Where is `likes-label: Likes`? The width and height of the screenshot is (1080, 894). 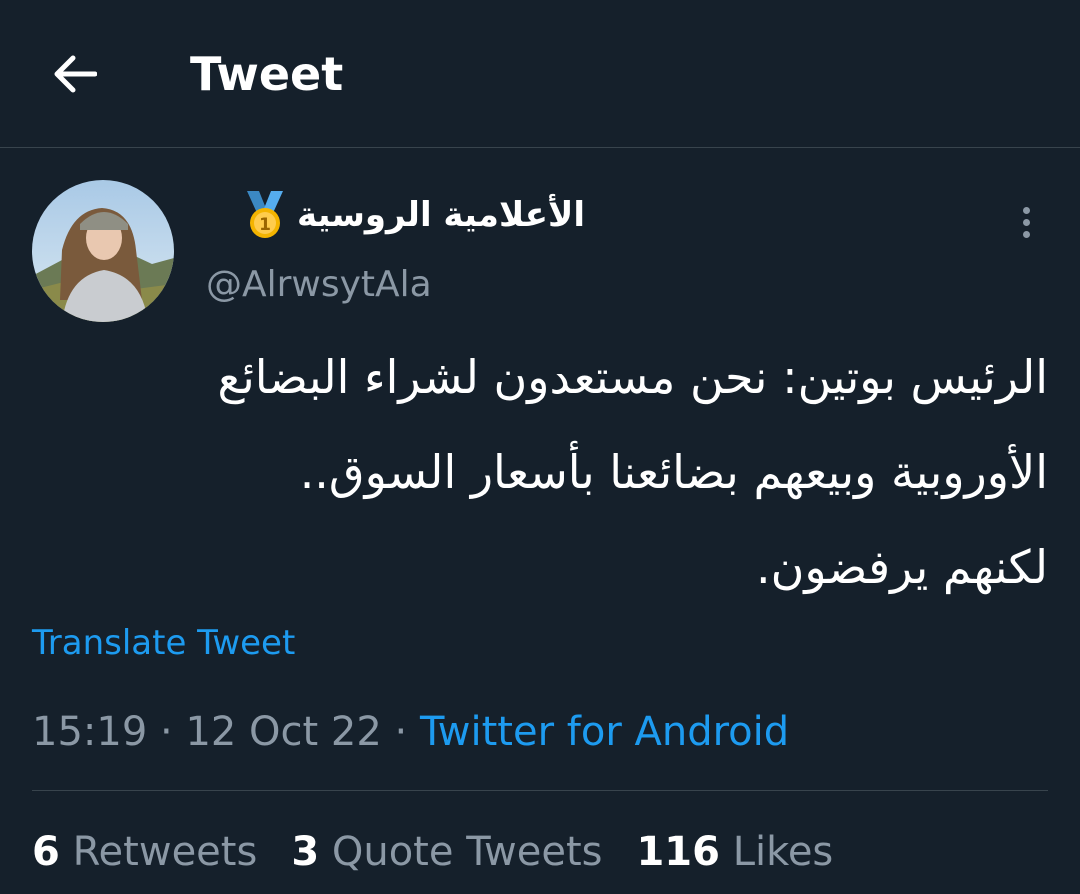
likes-label: Likes is located at coordinates (783, 852).